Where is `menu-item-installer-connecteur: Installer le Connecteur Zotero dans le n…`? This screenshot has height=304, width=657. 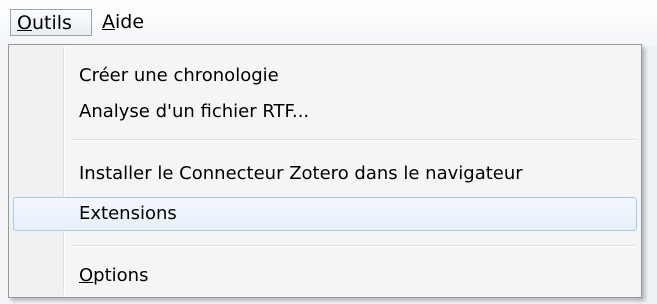
menu-item-installer-connecteur: Installer le Connecteur Zotero dans le n… is located at coordinates (325, 174).